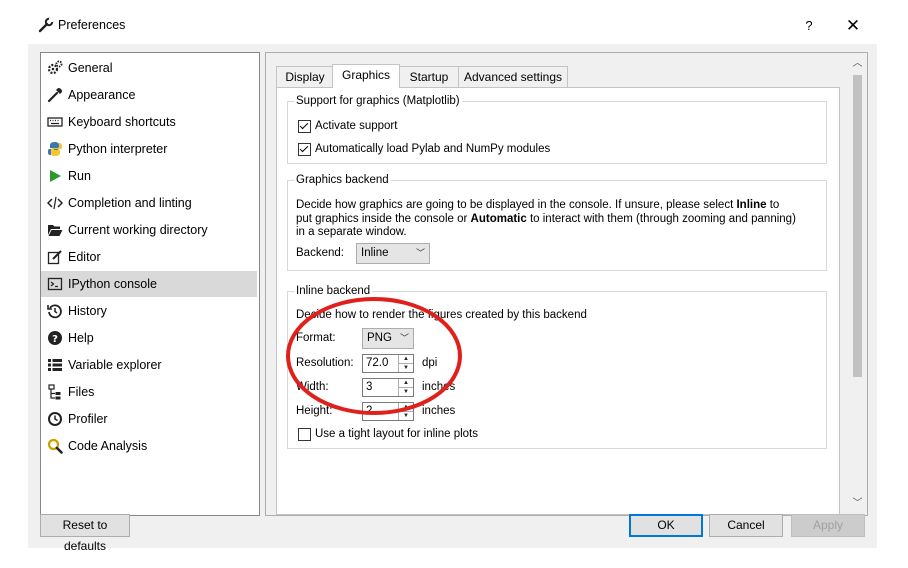 The image size is (908, 568). I want to click on sidebar-item-label: Variable explorer, so click(115, 365).